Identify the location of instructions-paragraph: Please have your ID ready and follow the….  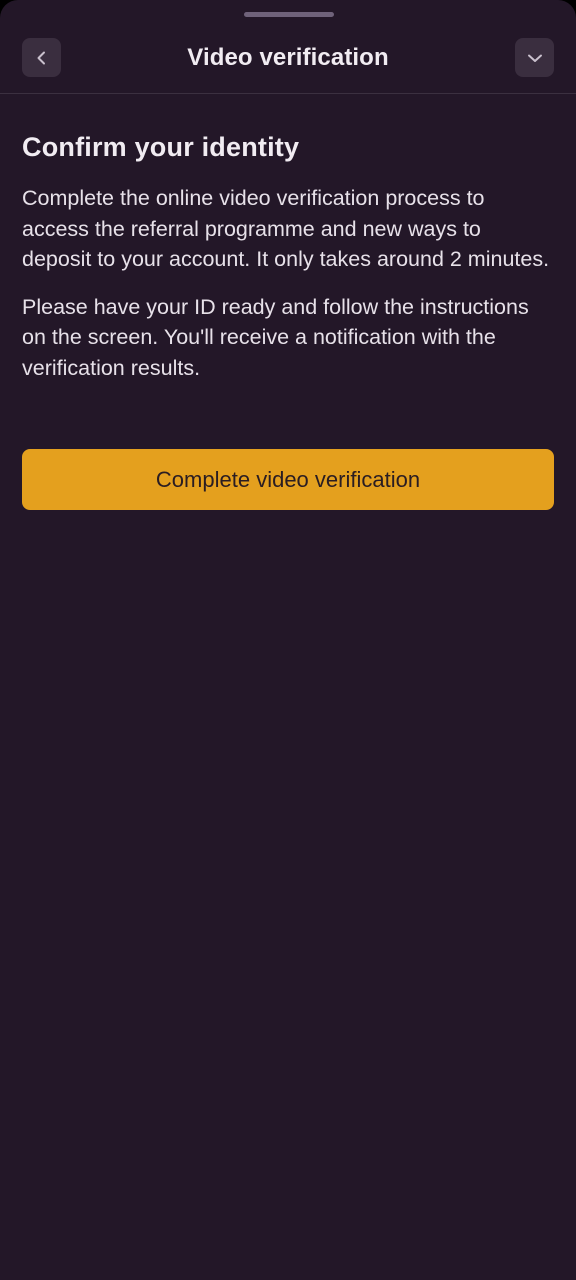
(275, 337).